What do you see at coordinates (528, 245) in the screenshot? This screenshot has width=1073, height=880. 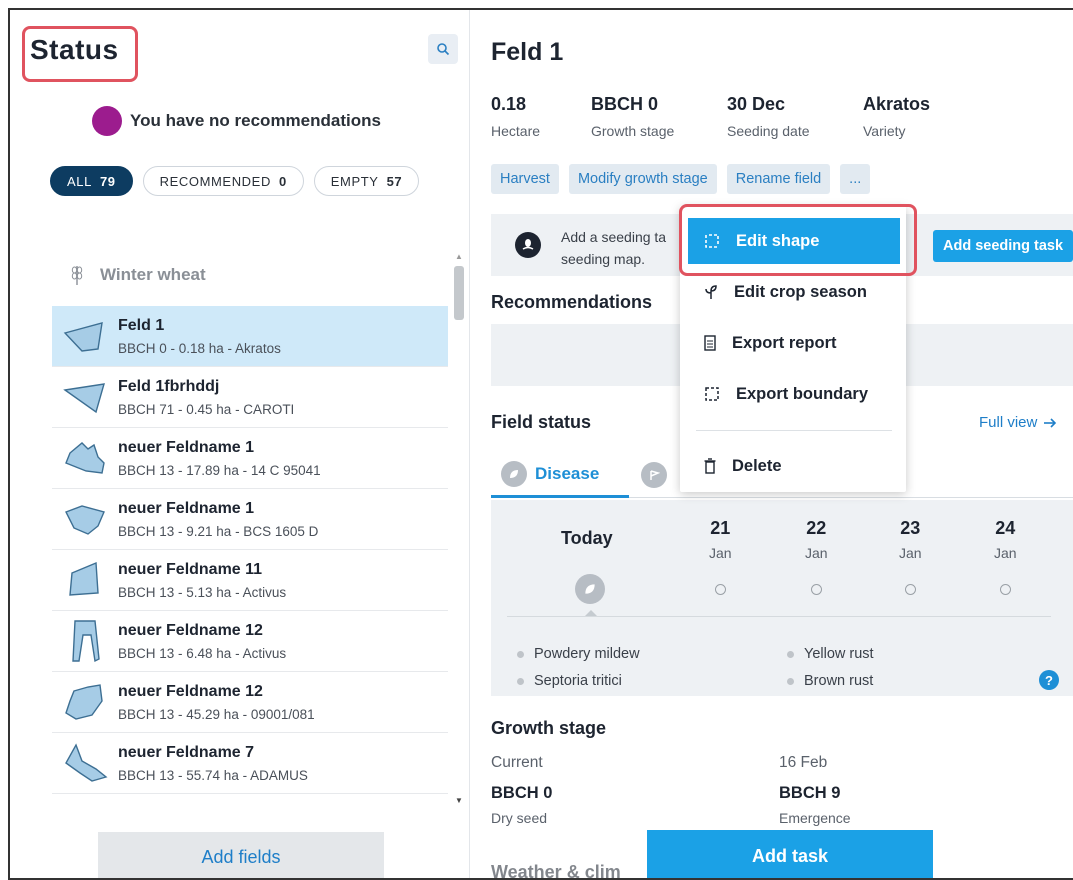 I see `seed-icon` at bounding box center [528, 245].